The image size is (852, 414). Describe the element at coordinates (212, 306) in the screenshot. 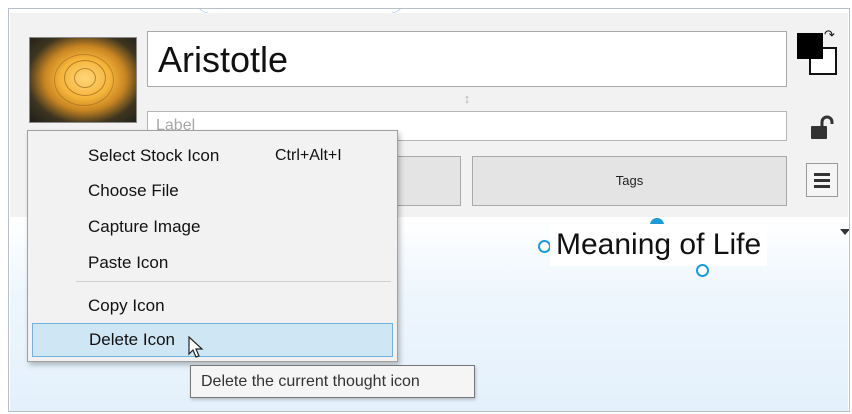

I see `menu-item-copy-icon: Copy Icon` at that location.